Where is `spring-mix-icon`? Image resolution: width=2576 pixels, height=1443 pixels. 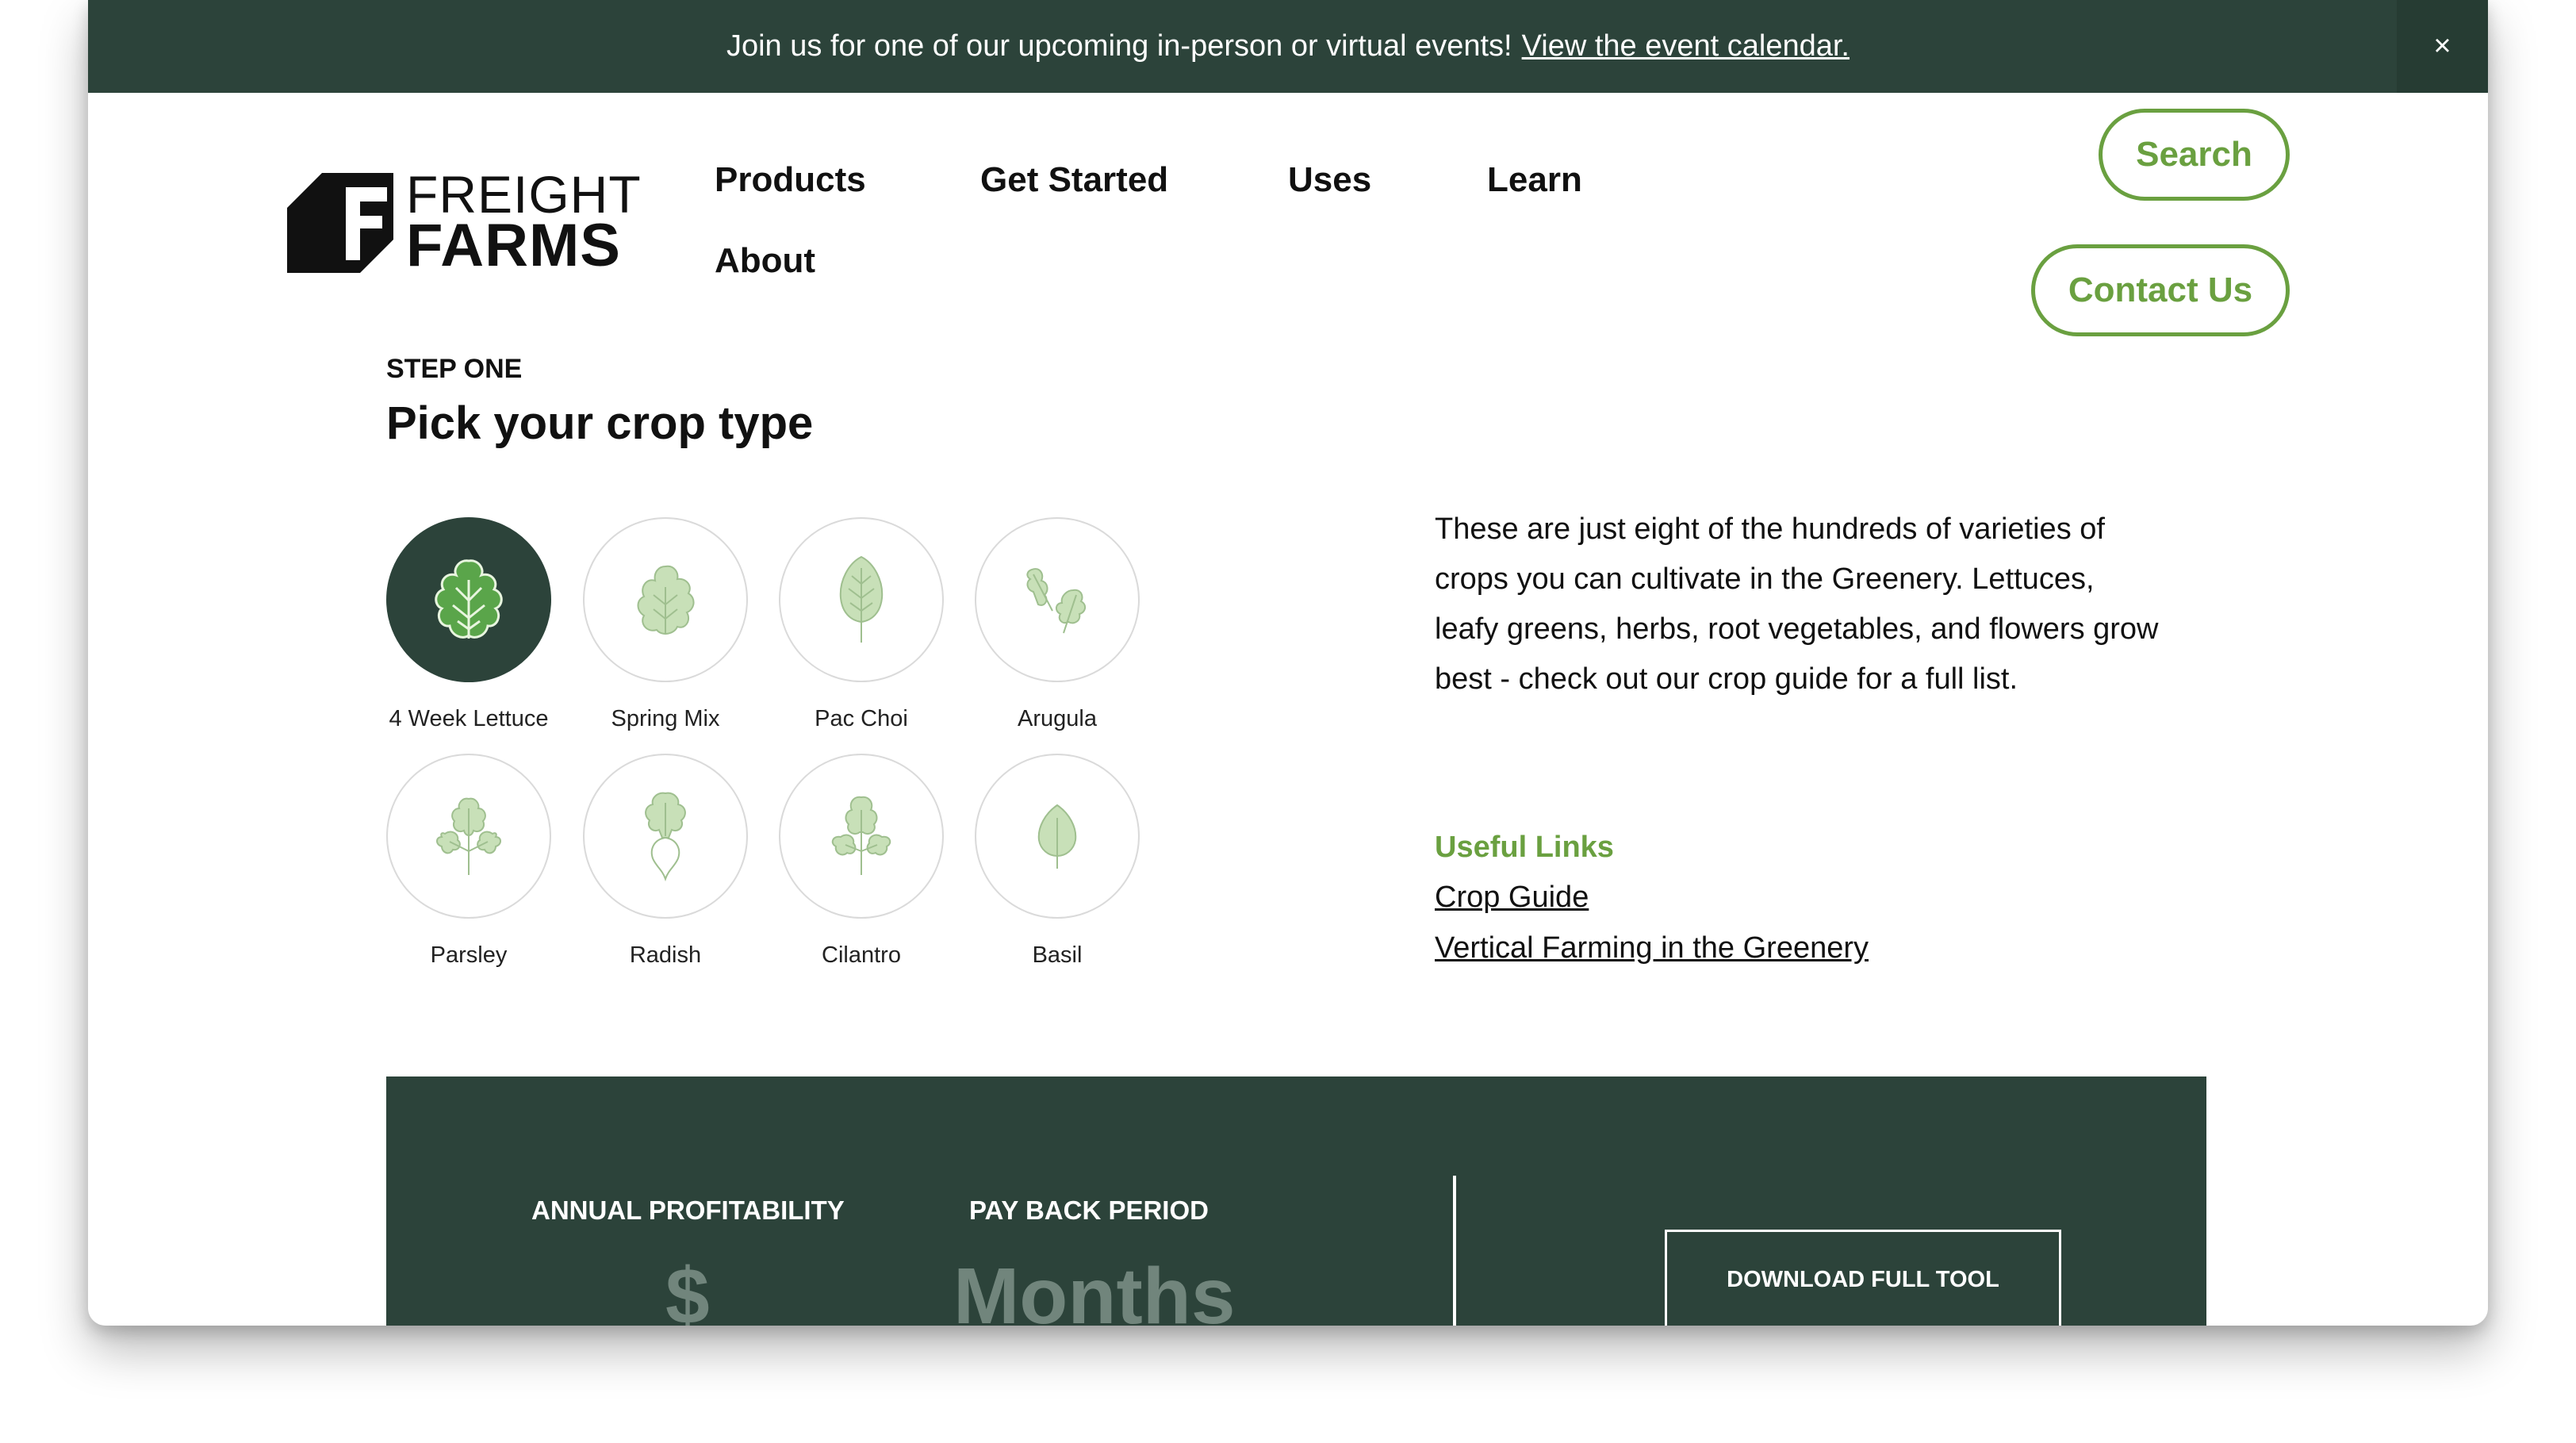
spring-mix-icon is located at coordinates (666, 600).